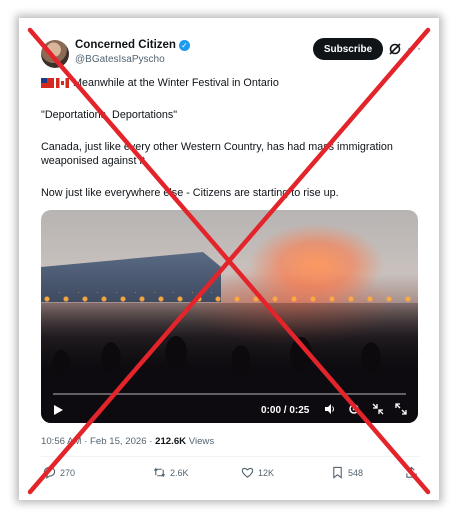 The image size is (457, 519). I want to click on share-button, so click(411, 472).